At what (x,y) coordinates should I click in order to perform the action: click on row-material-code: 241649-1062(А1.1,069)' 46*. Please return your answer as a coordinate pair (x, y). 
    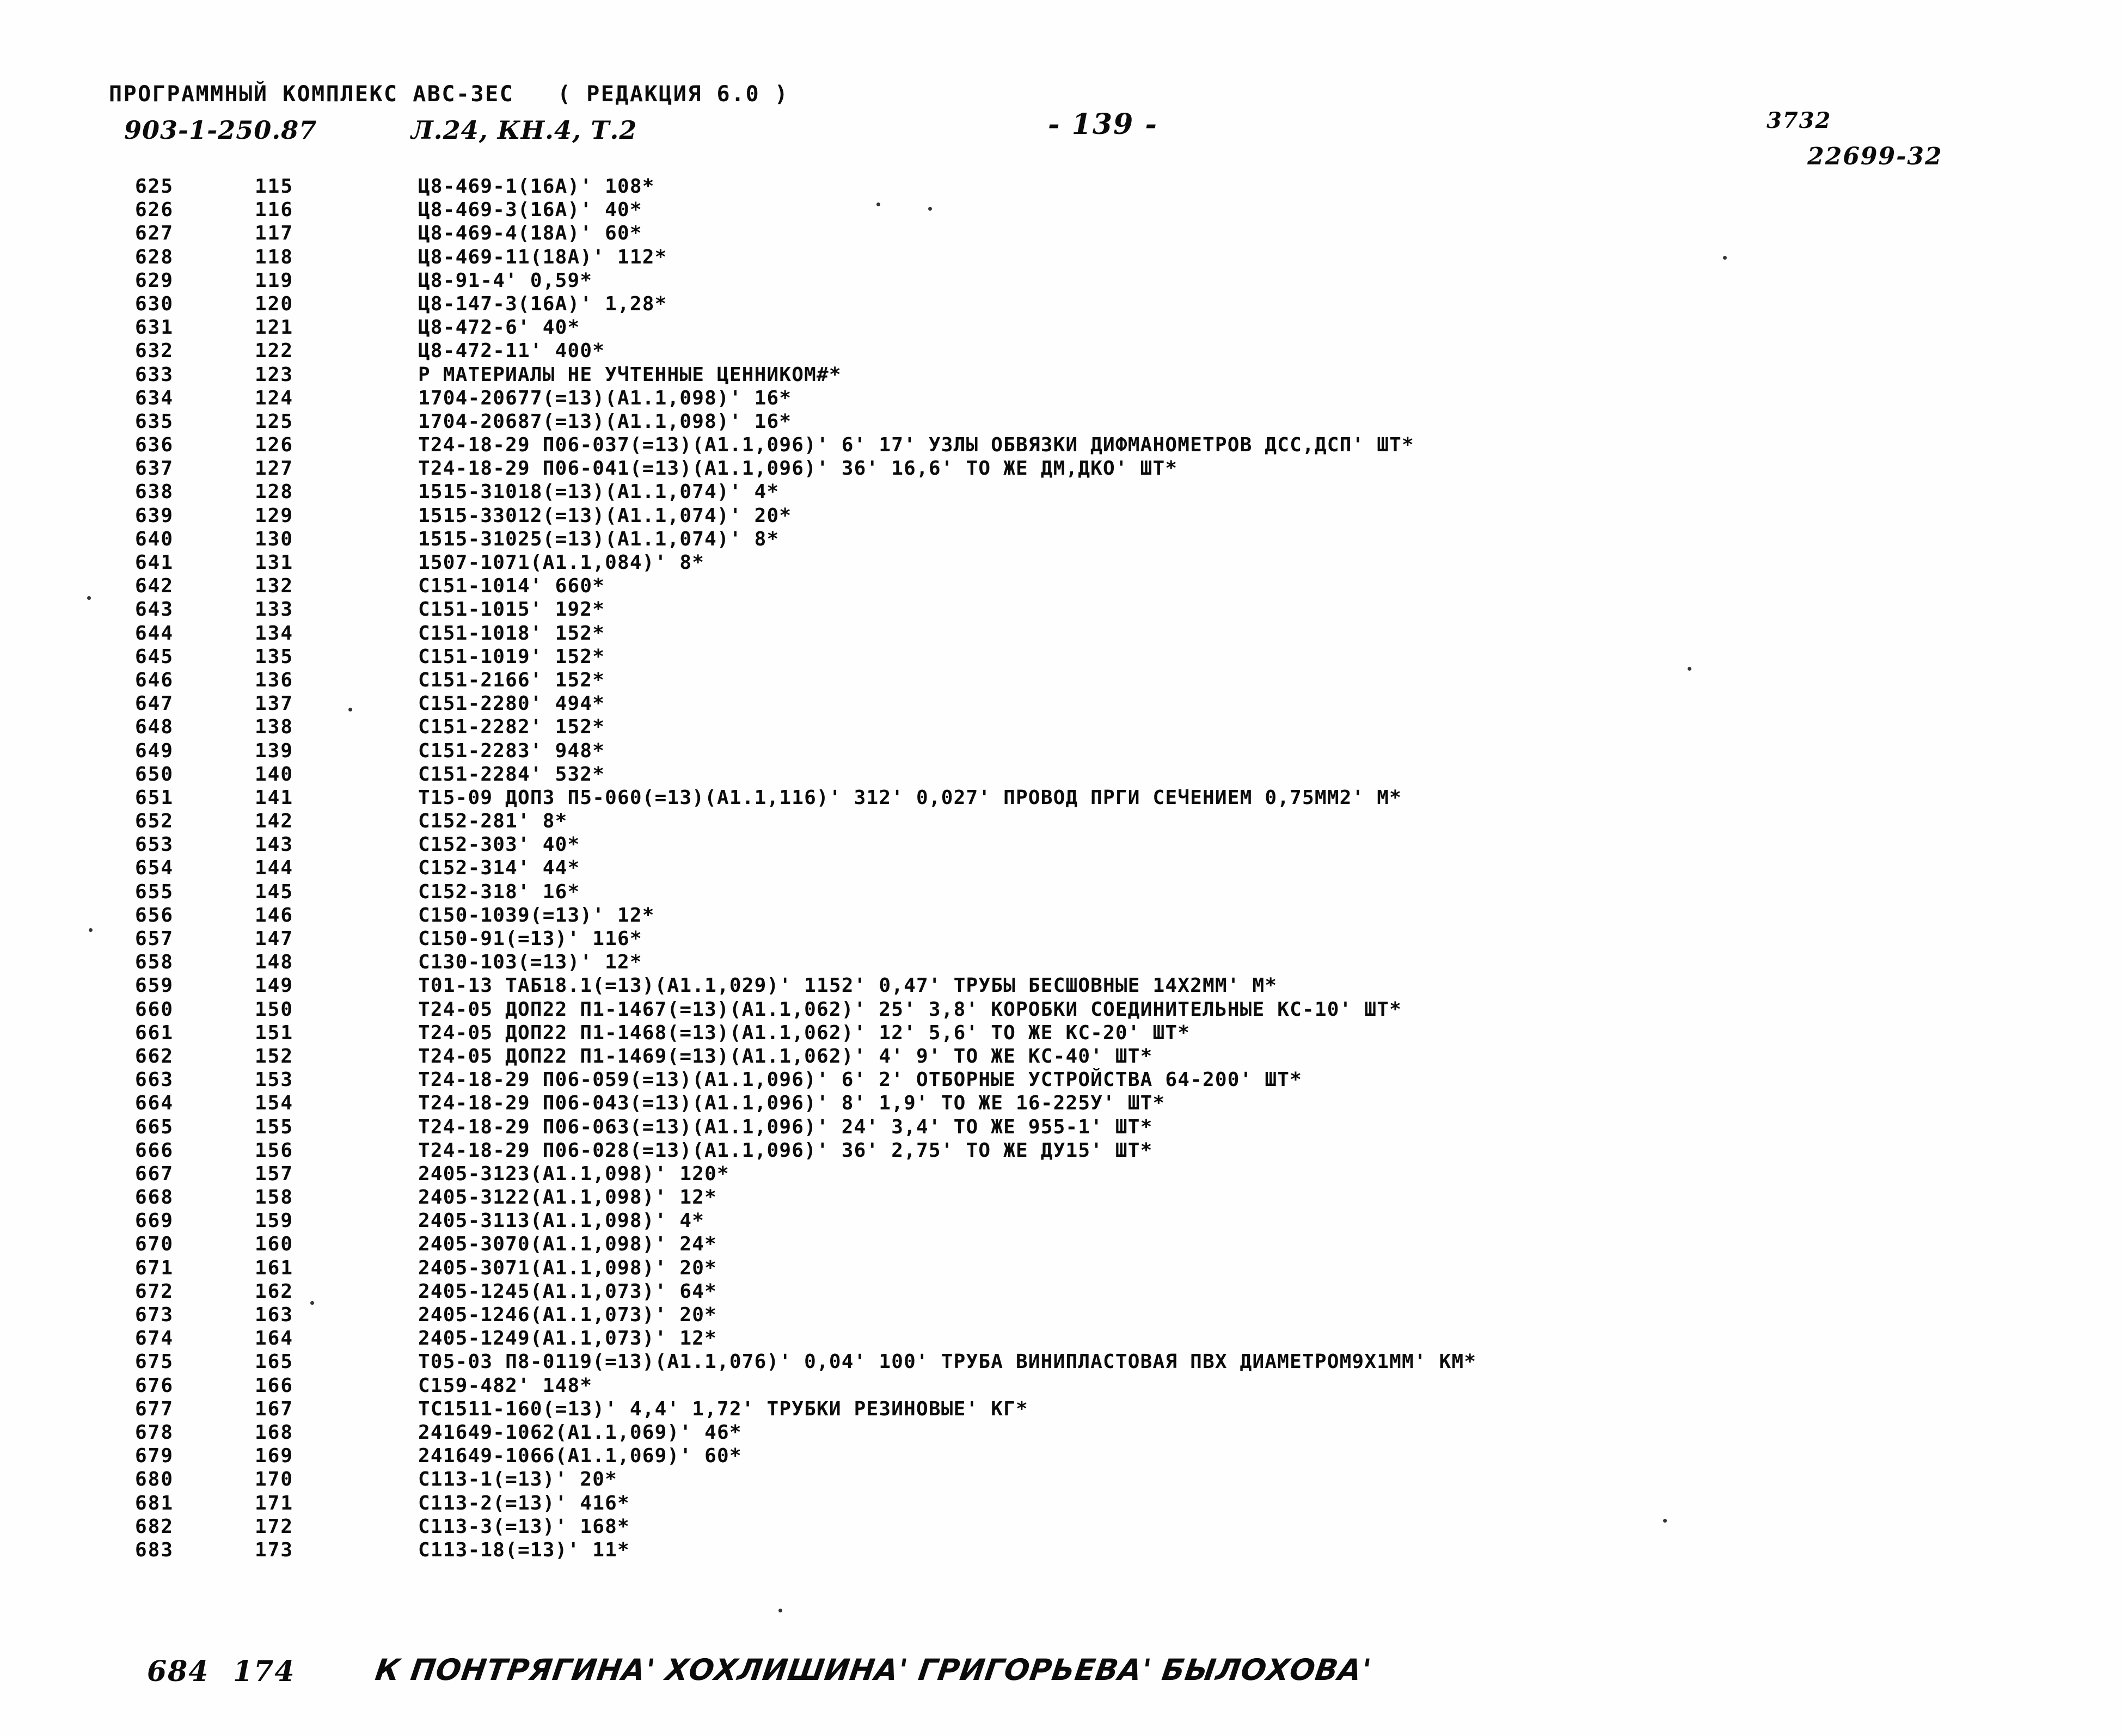
    Looking at the image, I should click on (580, 1432).